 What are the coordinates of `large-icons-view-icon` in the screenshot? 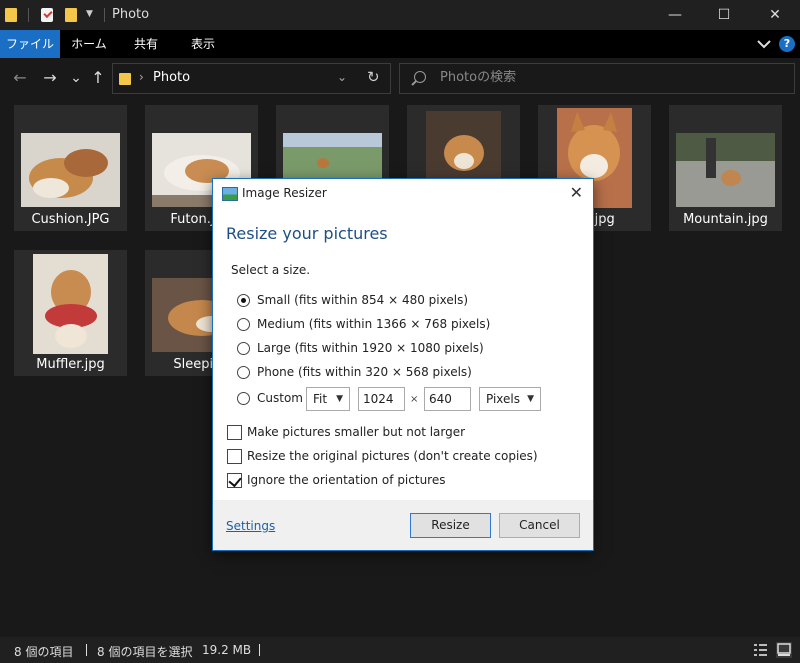 It's located at (784, 650).